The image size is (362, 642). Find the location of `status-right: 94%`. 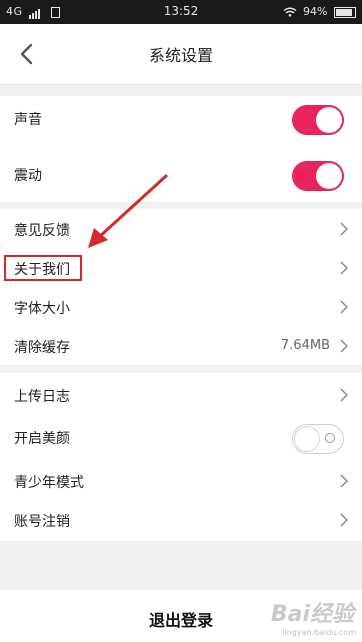

status-right: 94% is located at coordinates (319, 11).